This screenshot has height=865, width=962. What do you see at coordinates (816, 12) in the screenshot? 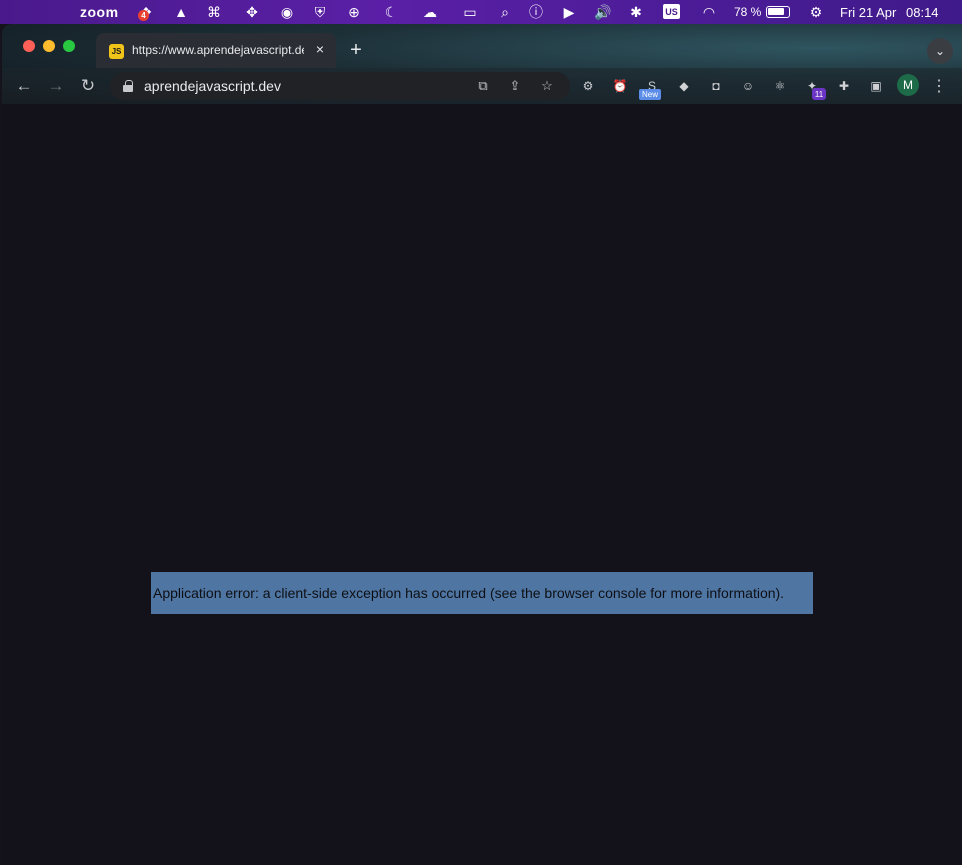
I see `control-center-icon: ⚙` at bounding box center [816, 12].